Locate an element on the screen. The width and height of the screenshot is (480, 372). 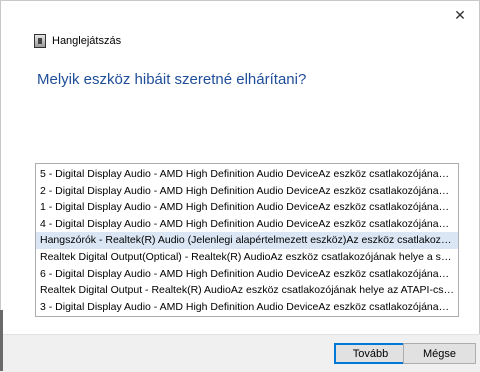
speaker-troubleshooter-icon is located at coordinates (40, 41).